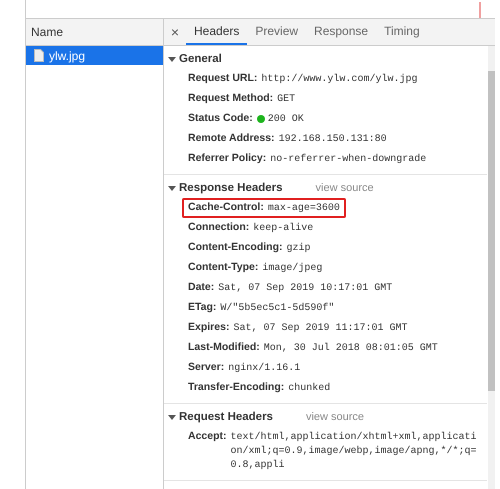 The height and width of the screenshot is (489, 500). What do you see at coordinates (264, 369) in the screenshot?
I see `header-value: nginx/1.16.1` at bounding box center [264, 369].